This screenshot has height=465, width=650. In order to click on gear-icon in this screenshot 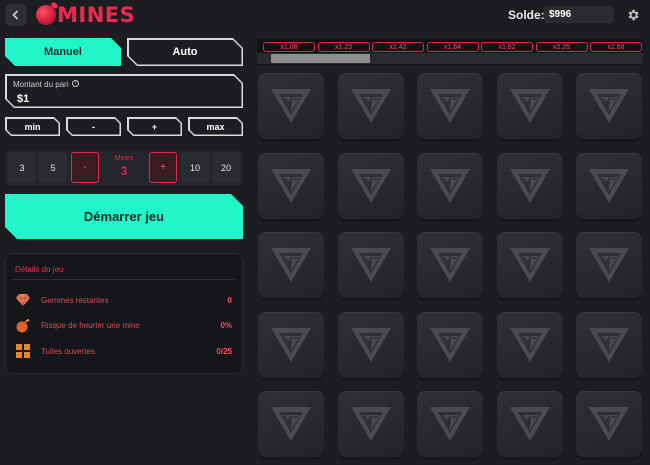, I will do `click(633, 15)`.